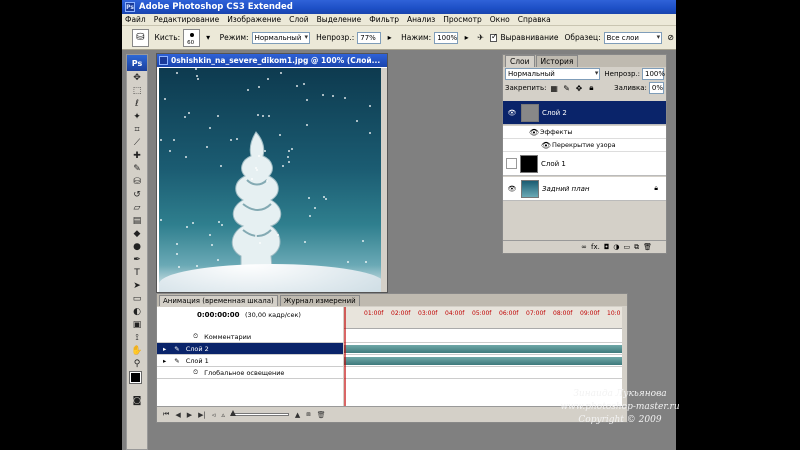  I want to click on comments-track, so click(483, 337).